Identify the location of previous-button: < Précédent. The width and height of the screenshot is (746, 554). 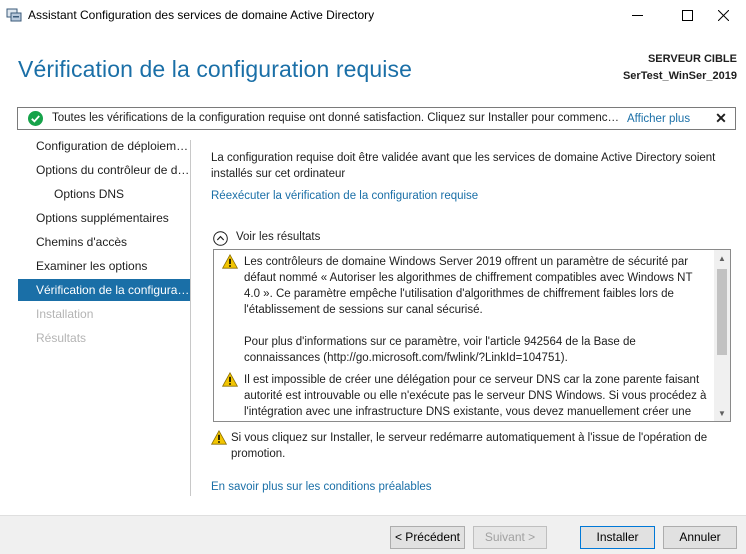
(427, 537).